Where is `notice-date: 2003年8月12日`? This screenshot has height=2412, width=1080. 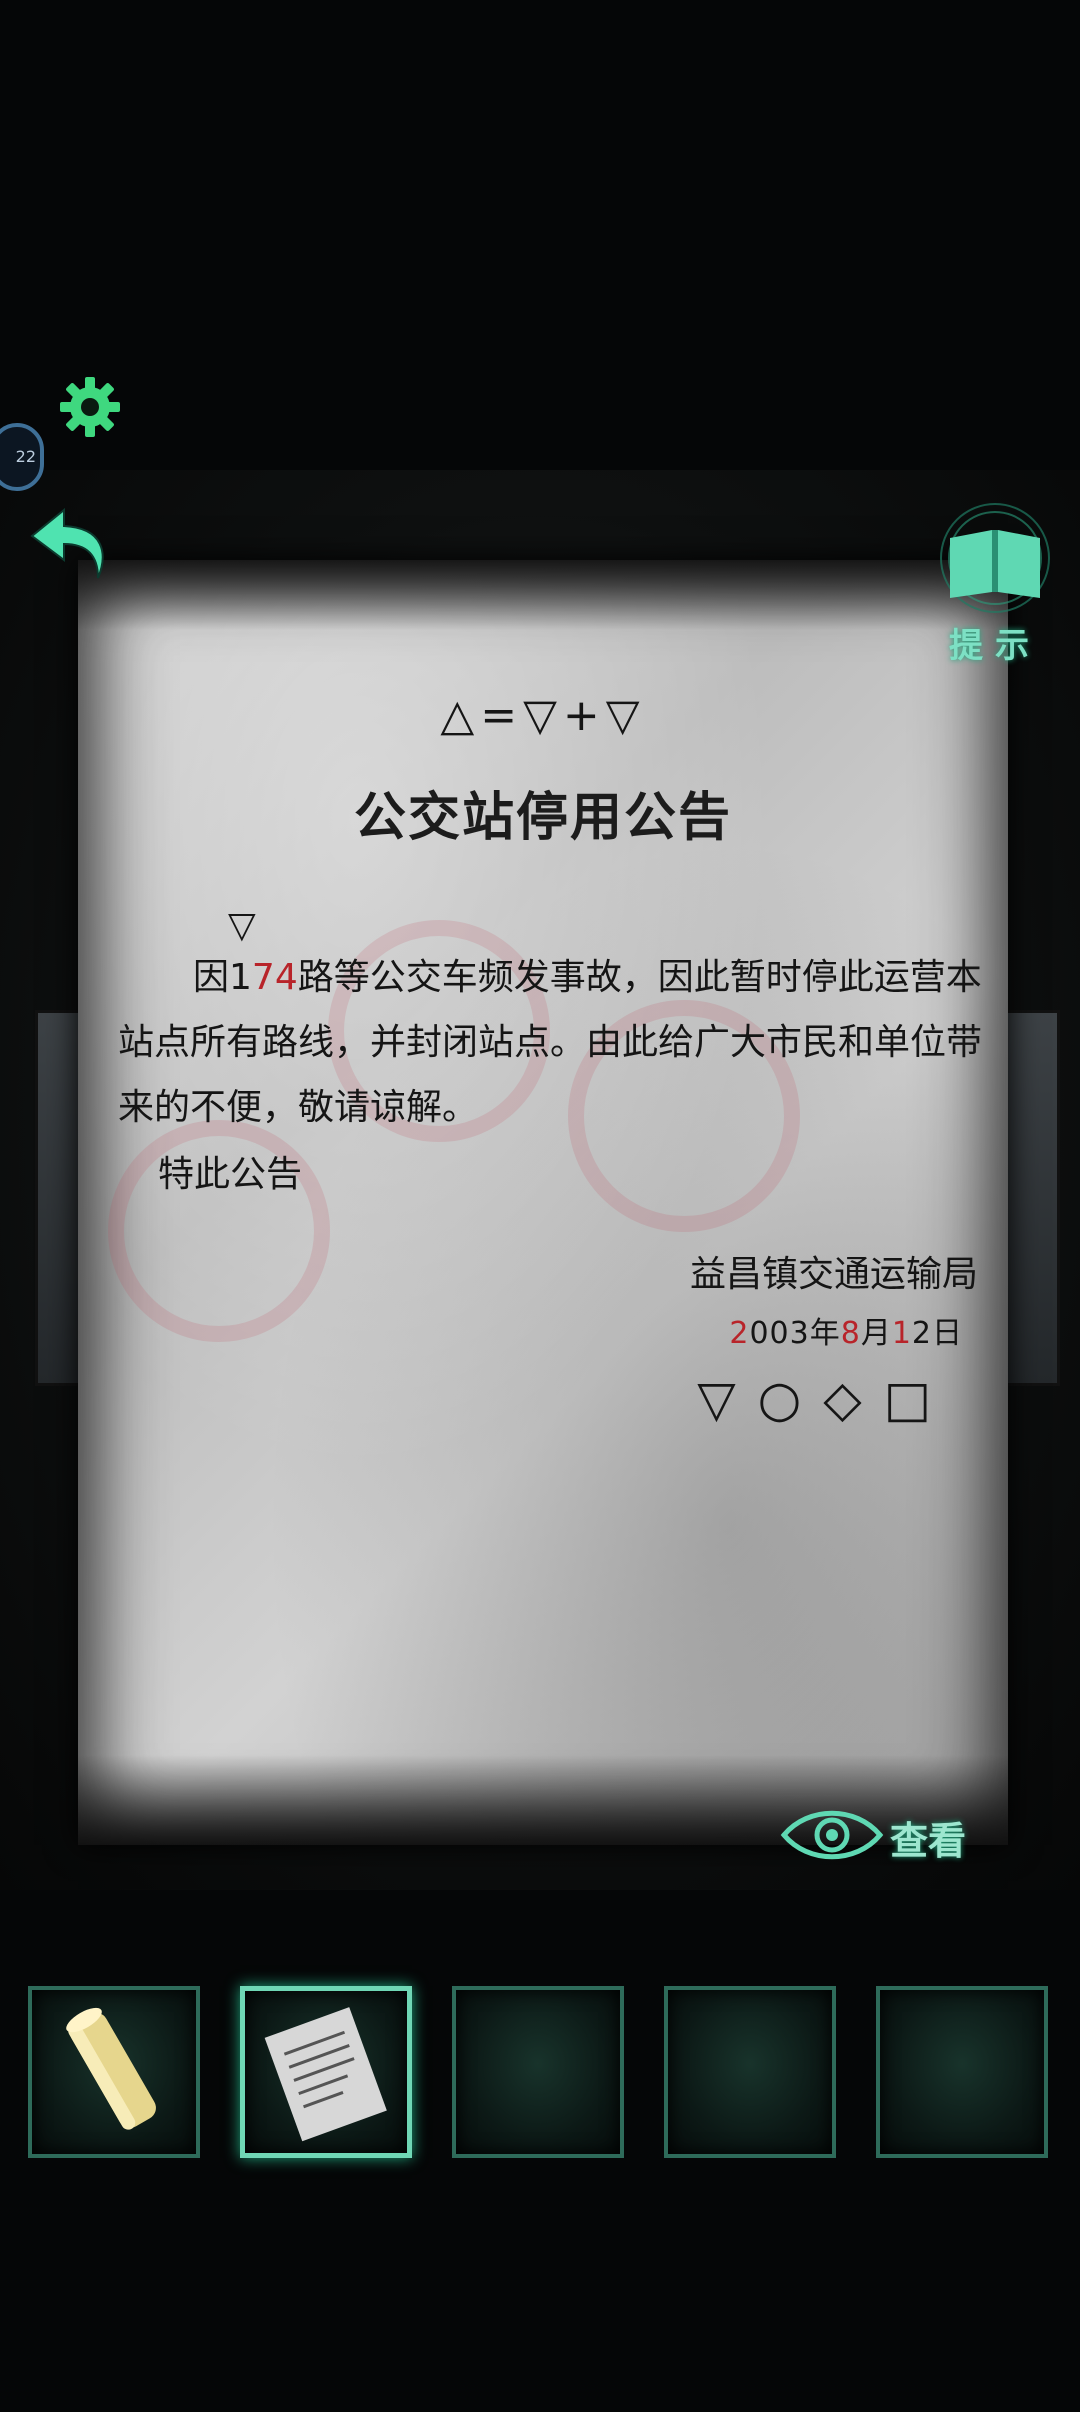 notice-date: 2003年8月12日 is located at coordinates (846, 1330).